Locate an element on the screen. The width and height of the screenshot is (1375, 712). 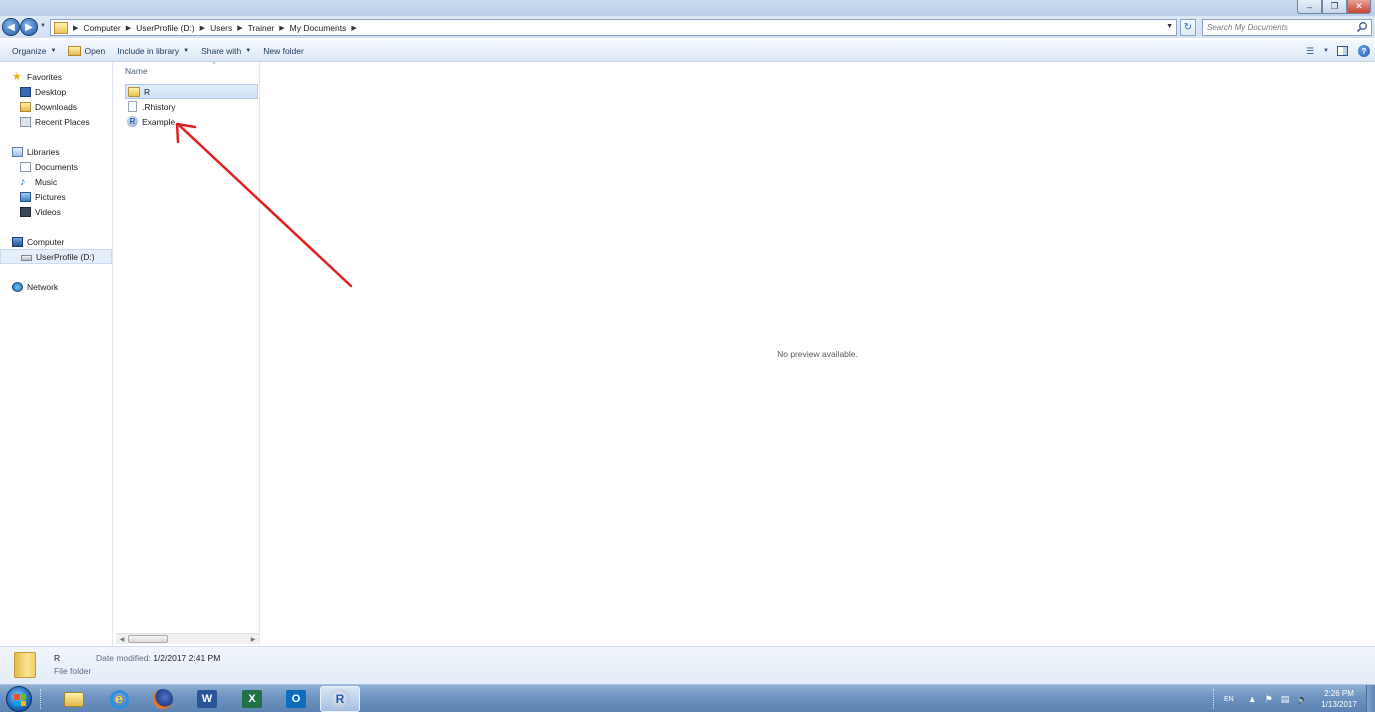
r-icon: R is located at coordinates (340, 699).